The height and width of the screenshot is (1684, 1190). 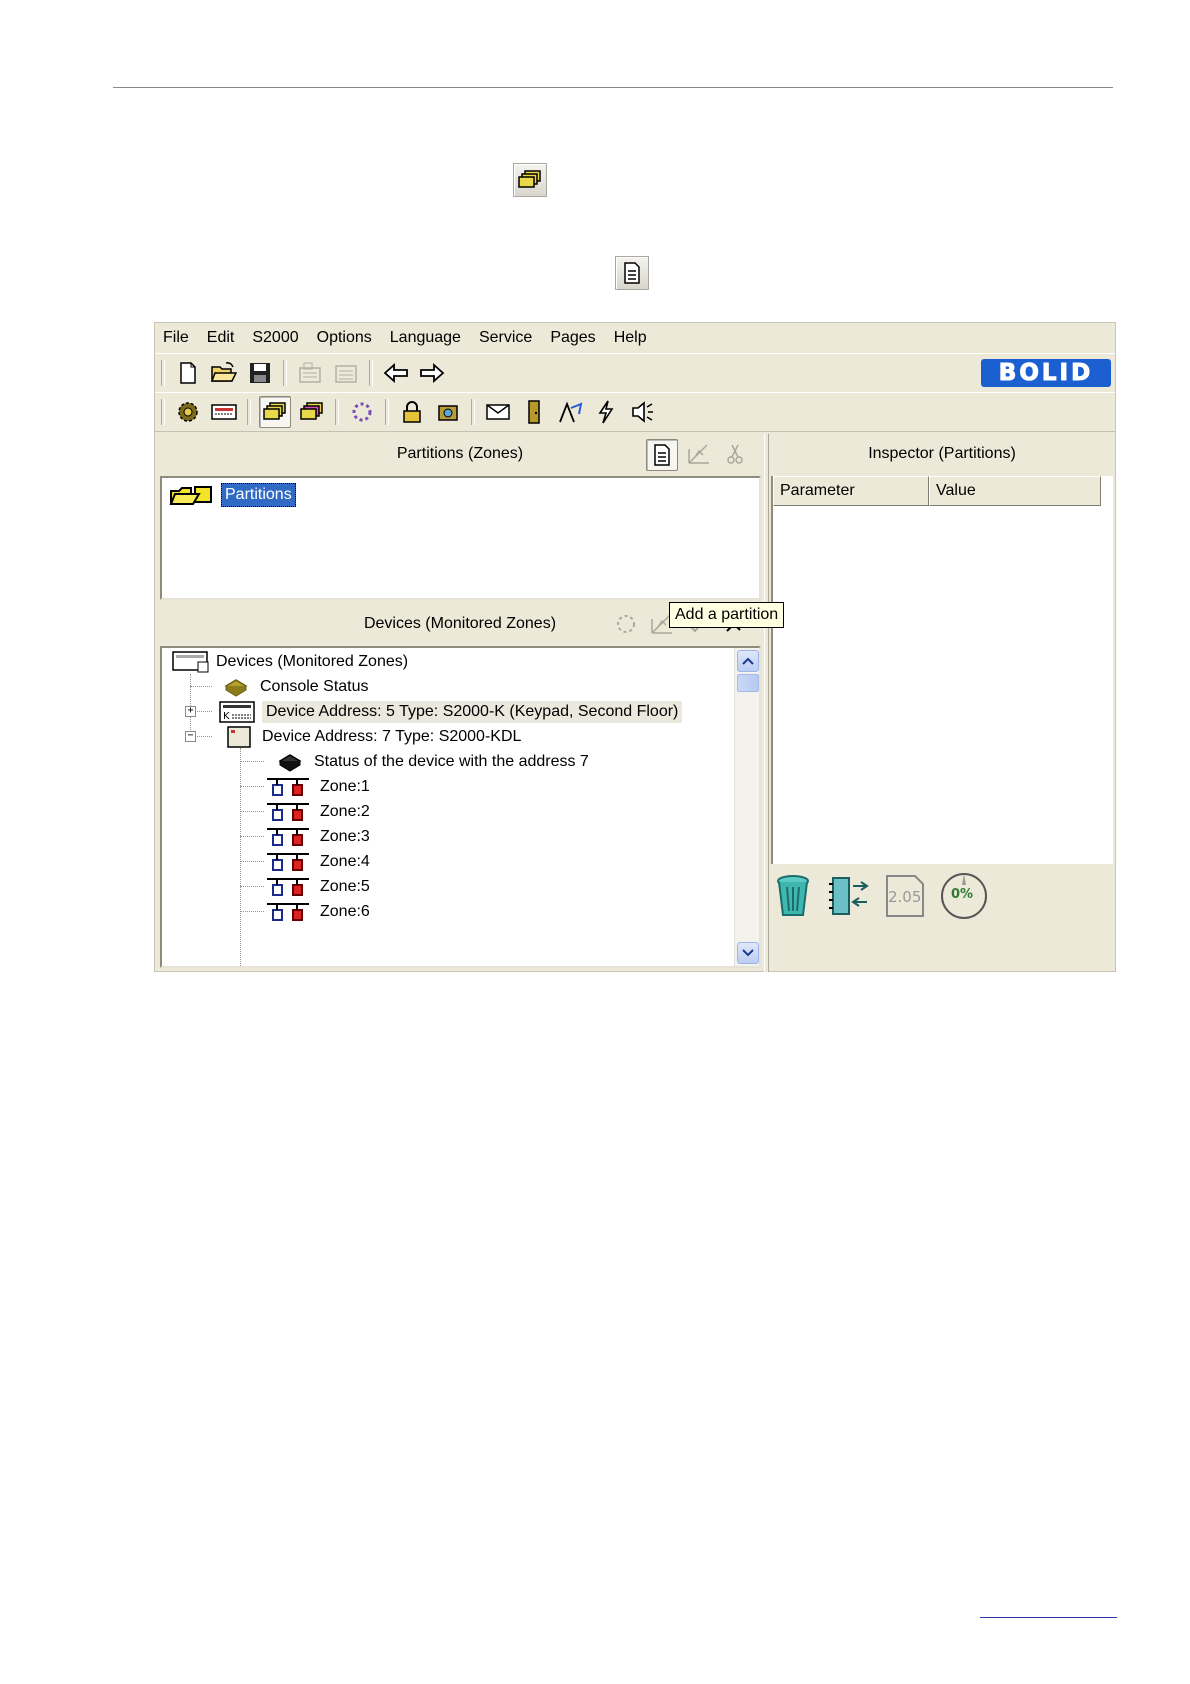 I want to click on devices-scrollbar, so click(x=746, y=807).